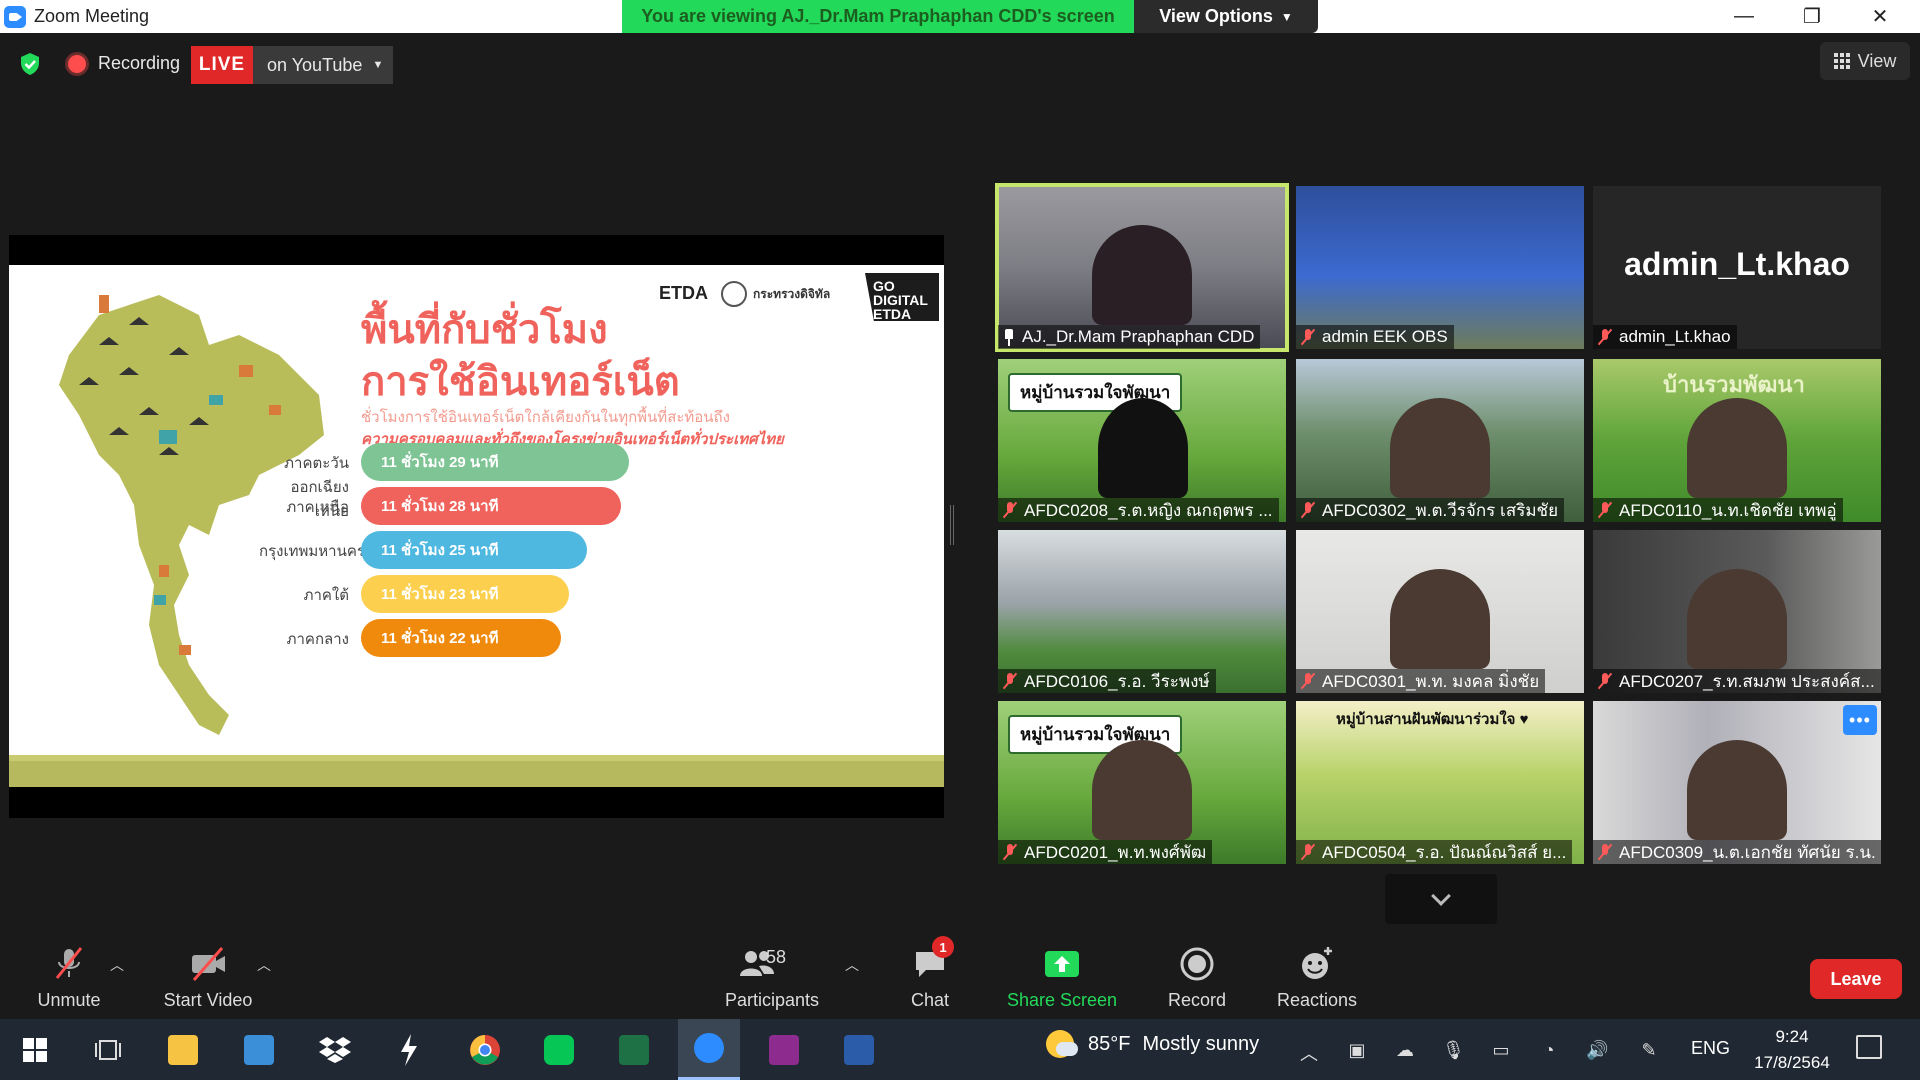 The width and height of the screenshot is (1920, 1080). Describe the element at coordinates (709, 1049) in the screenshot. I see `taskbar-zoom` at that location.